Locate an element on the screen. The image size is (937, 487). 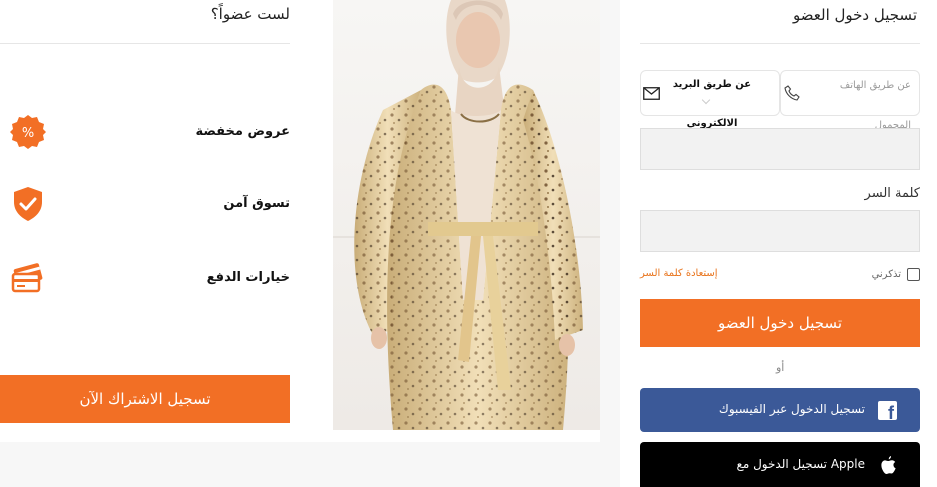
apple-icon is located at coordinates (888, 465).